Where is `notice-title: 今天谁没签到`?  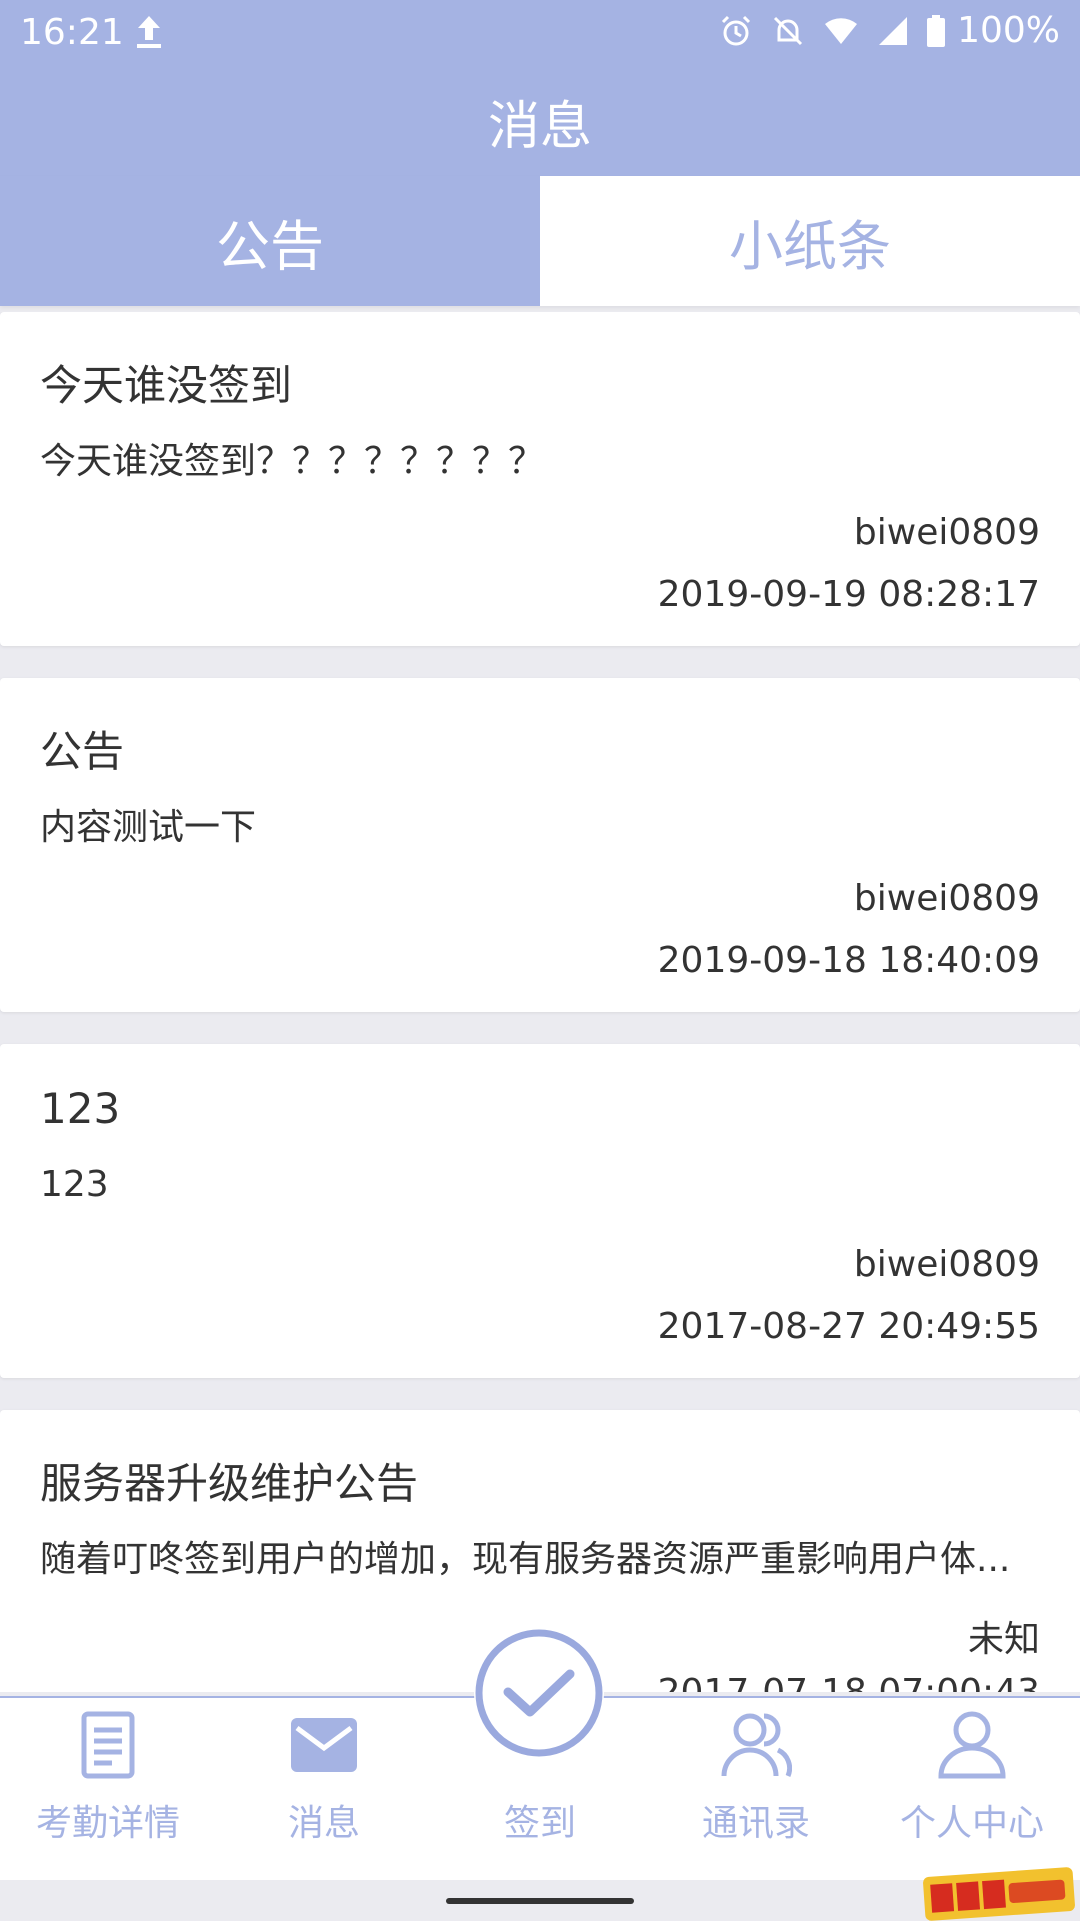 notice-title: 今天谁没签到 is located at coordinates (166, 385).